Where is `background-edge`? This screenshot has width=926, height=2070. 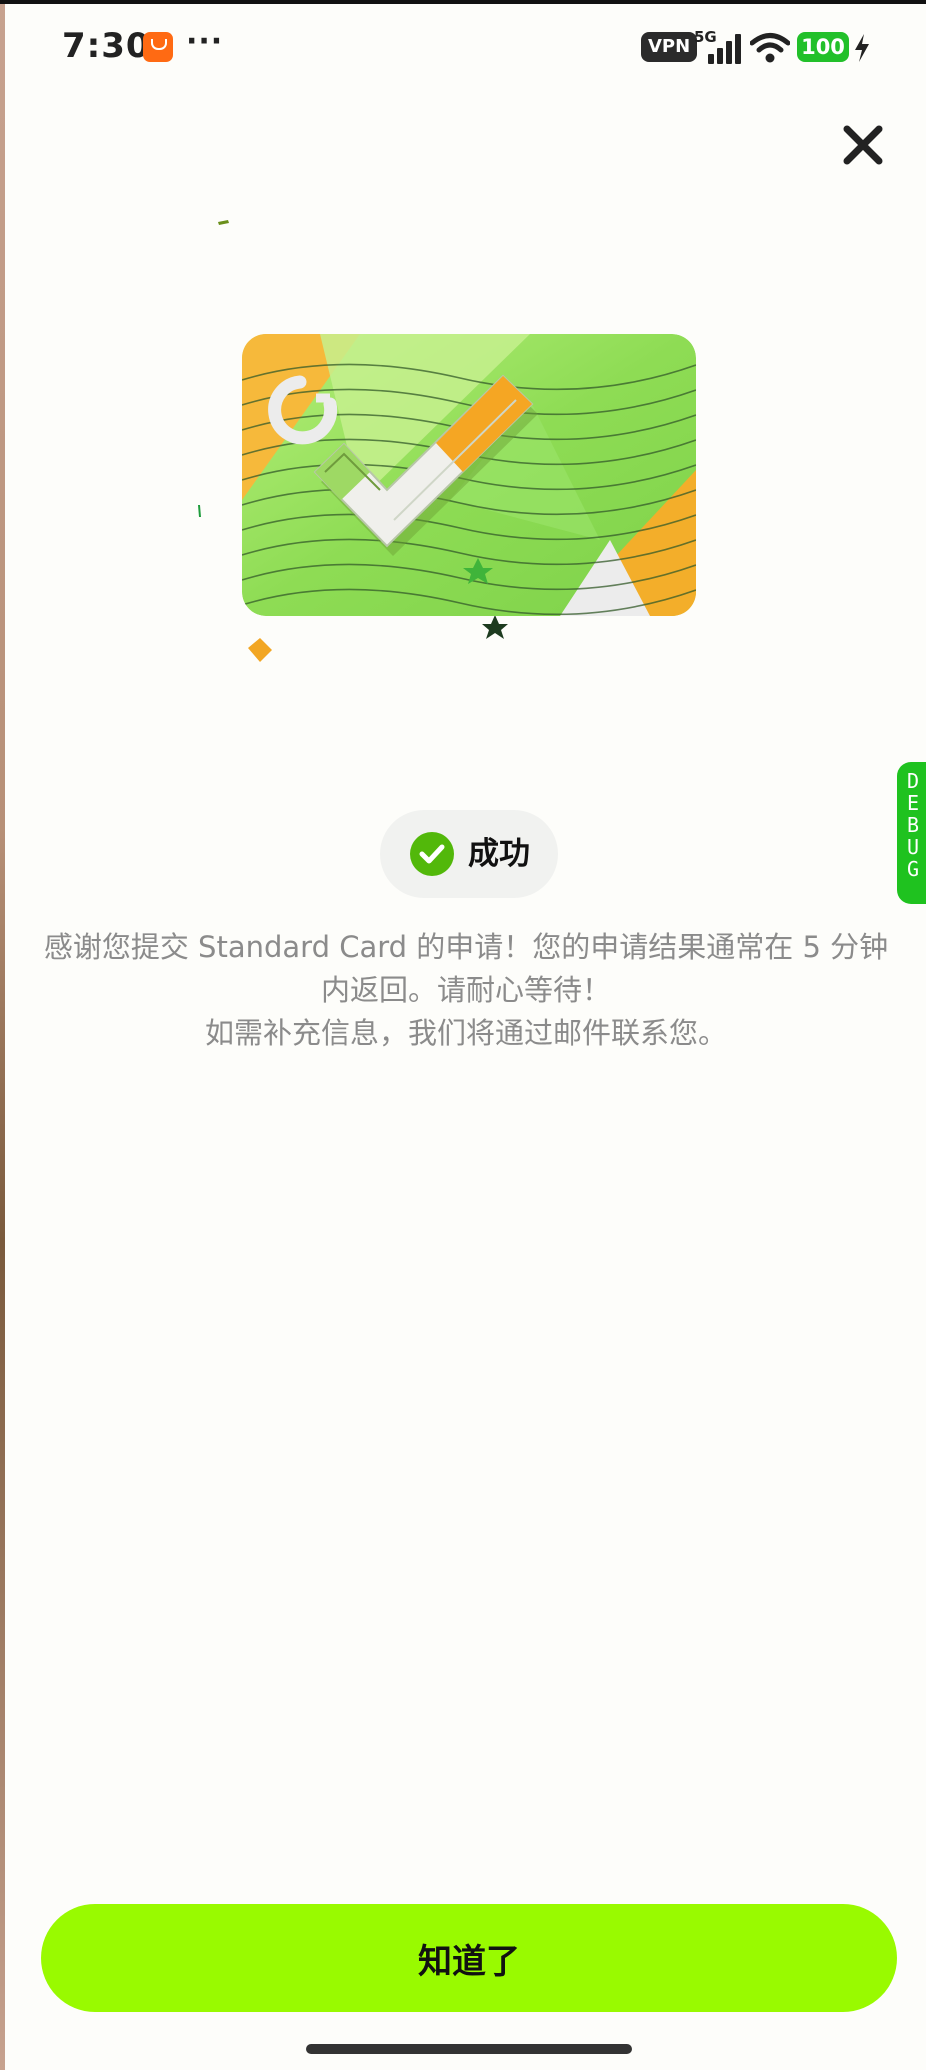 background-edge is located at coordinates (2, 1035).